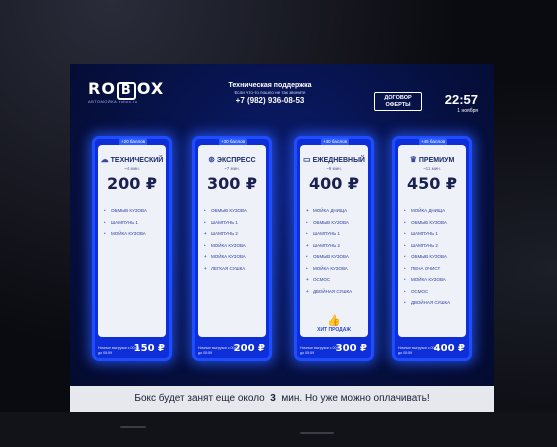 The image size is (557, 447). I want to click on service-item: • ШАМПУНЬ 2, so click(433, 246).